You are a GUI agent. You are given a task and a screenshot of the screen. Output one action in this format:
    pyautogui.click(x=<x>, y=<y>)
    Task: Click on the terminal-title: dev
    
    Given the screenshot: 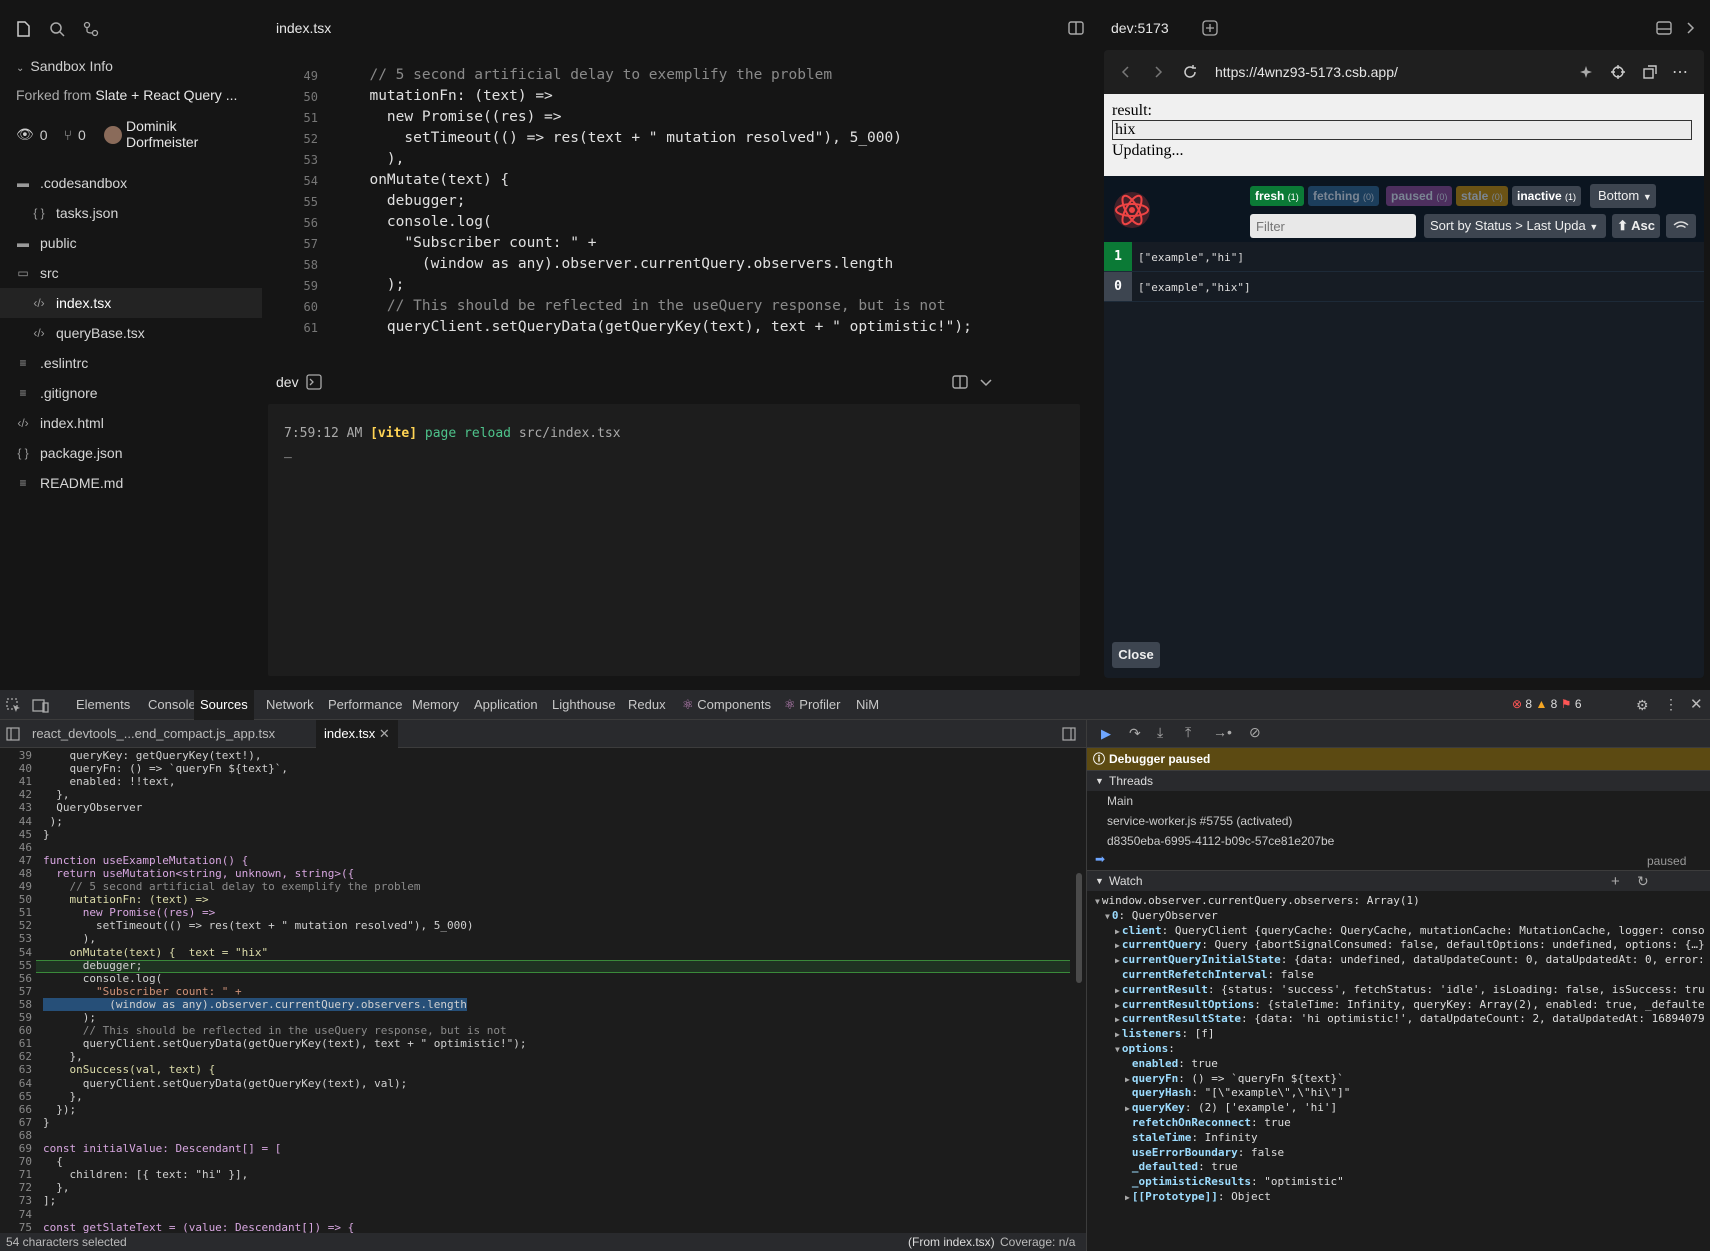 What is the action you would take?
    pyautogui.click(x=287, y=382)
    